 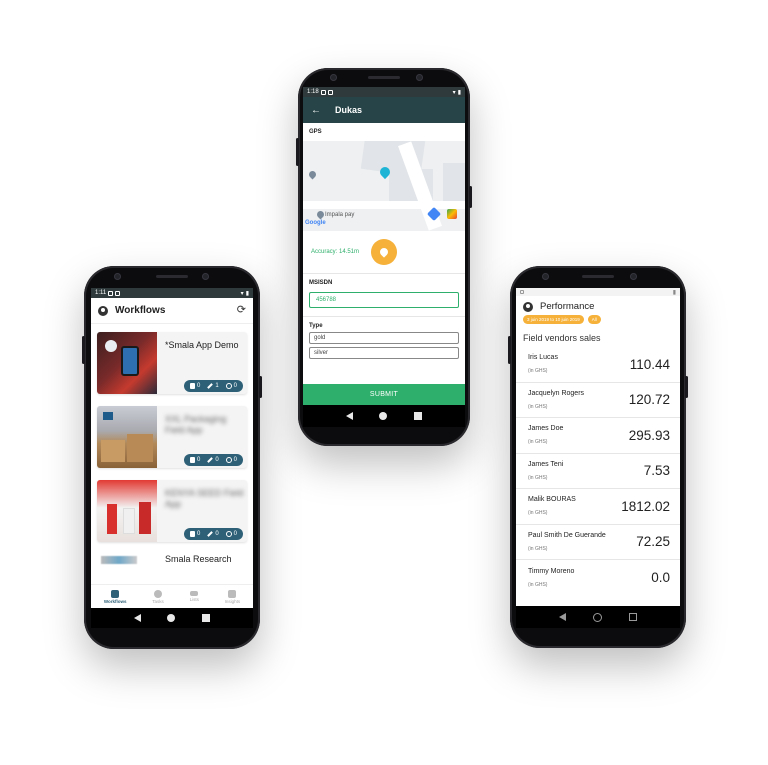 What do you see at coordinates (552, 500) in the screenshot?
I see `vendor-name: Malik BOURAS` at bounding box center [552, 500].